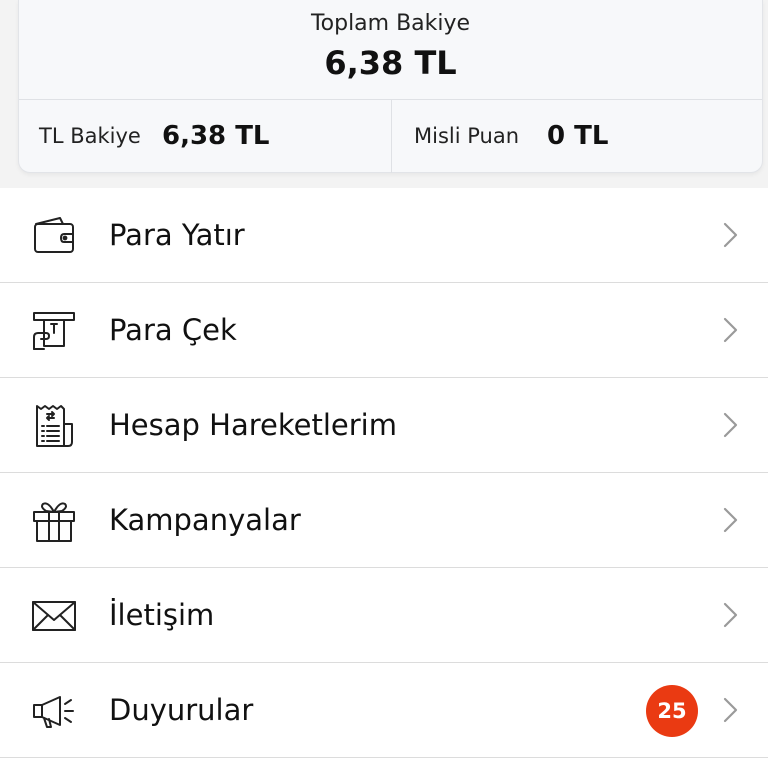 The width and height of the screenshot is (768, 768). I want to click on total-balance-value: 6,38 TL, so click(390, 63).